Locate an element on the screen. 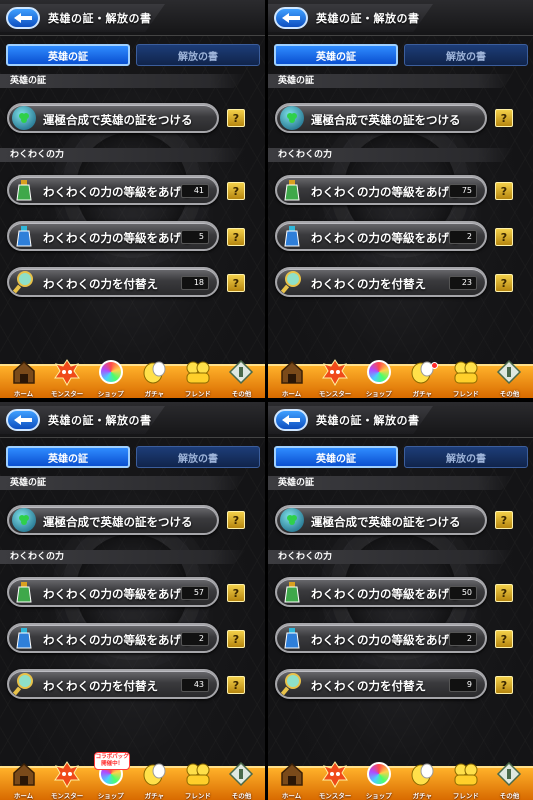 The image size is (533, 800). levelup-gold-button: わくわくの力の等級をあげる 50 is located at coordinates (381, 592).